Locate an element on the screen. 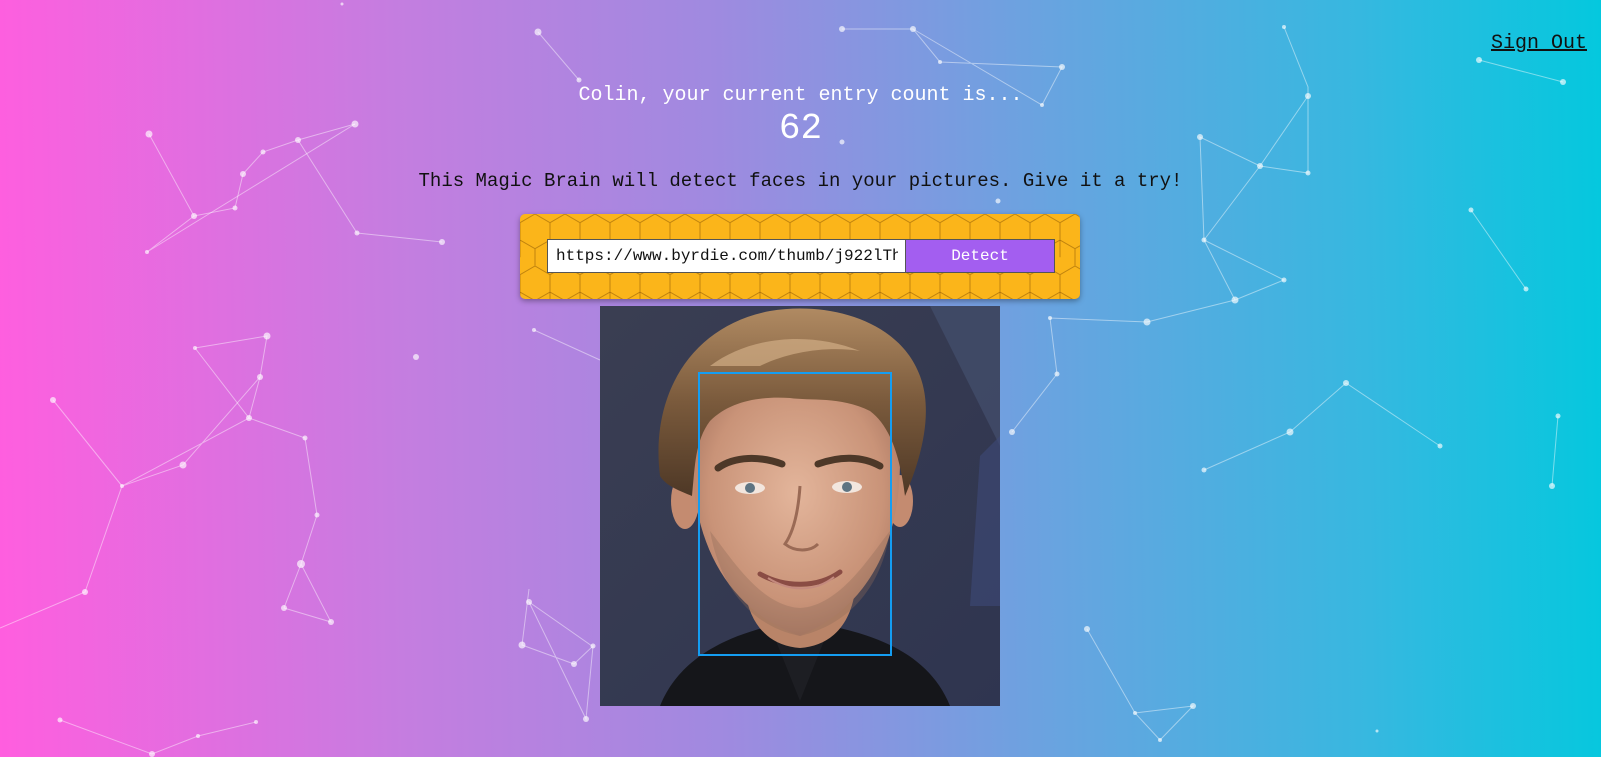  sign-out-link: Sign Out is located at coordinates (1539, 43).